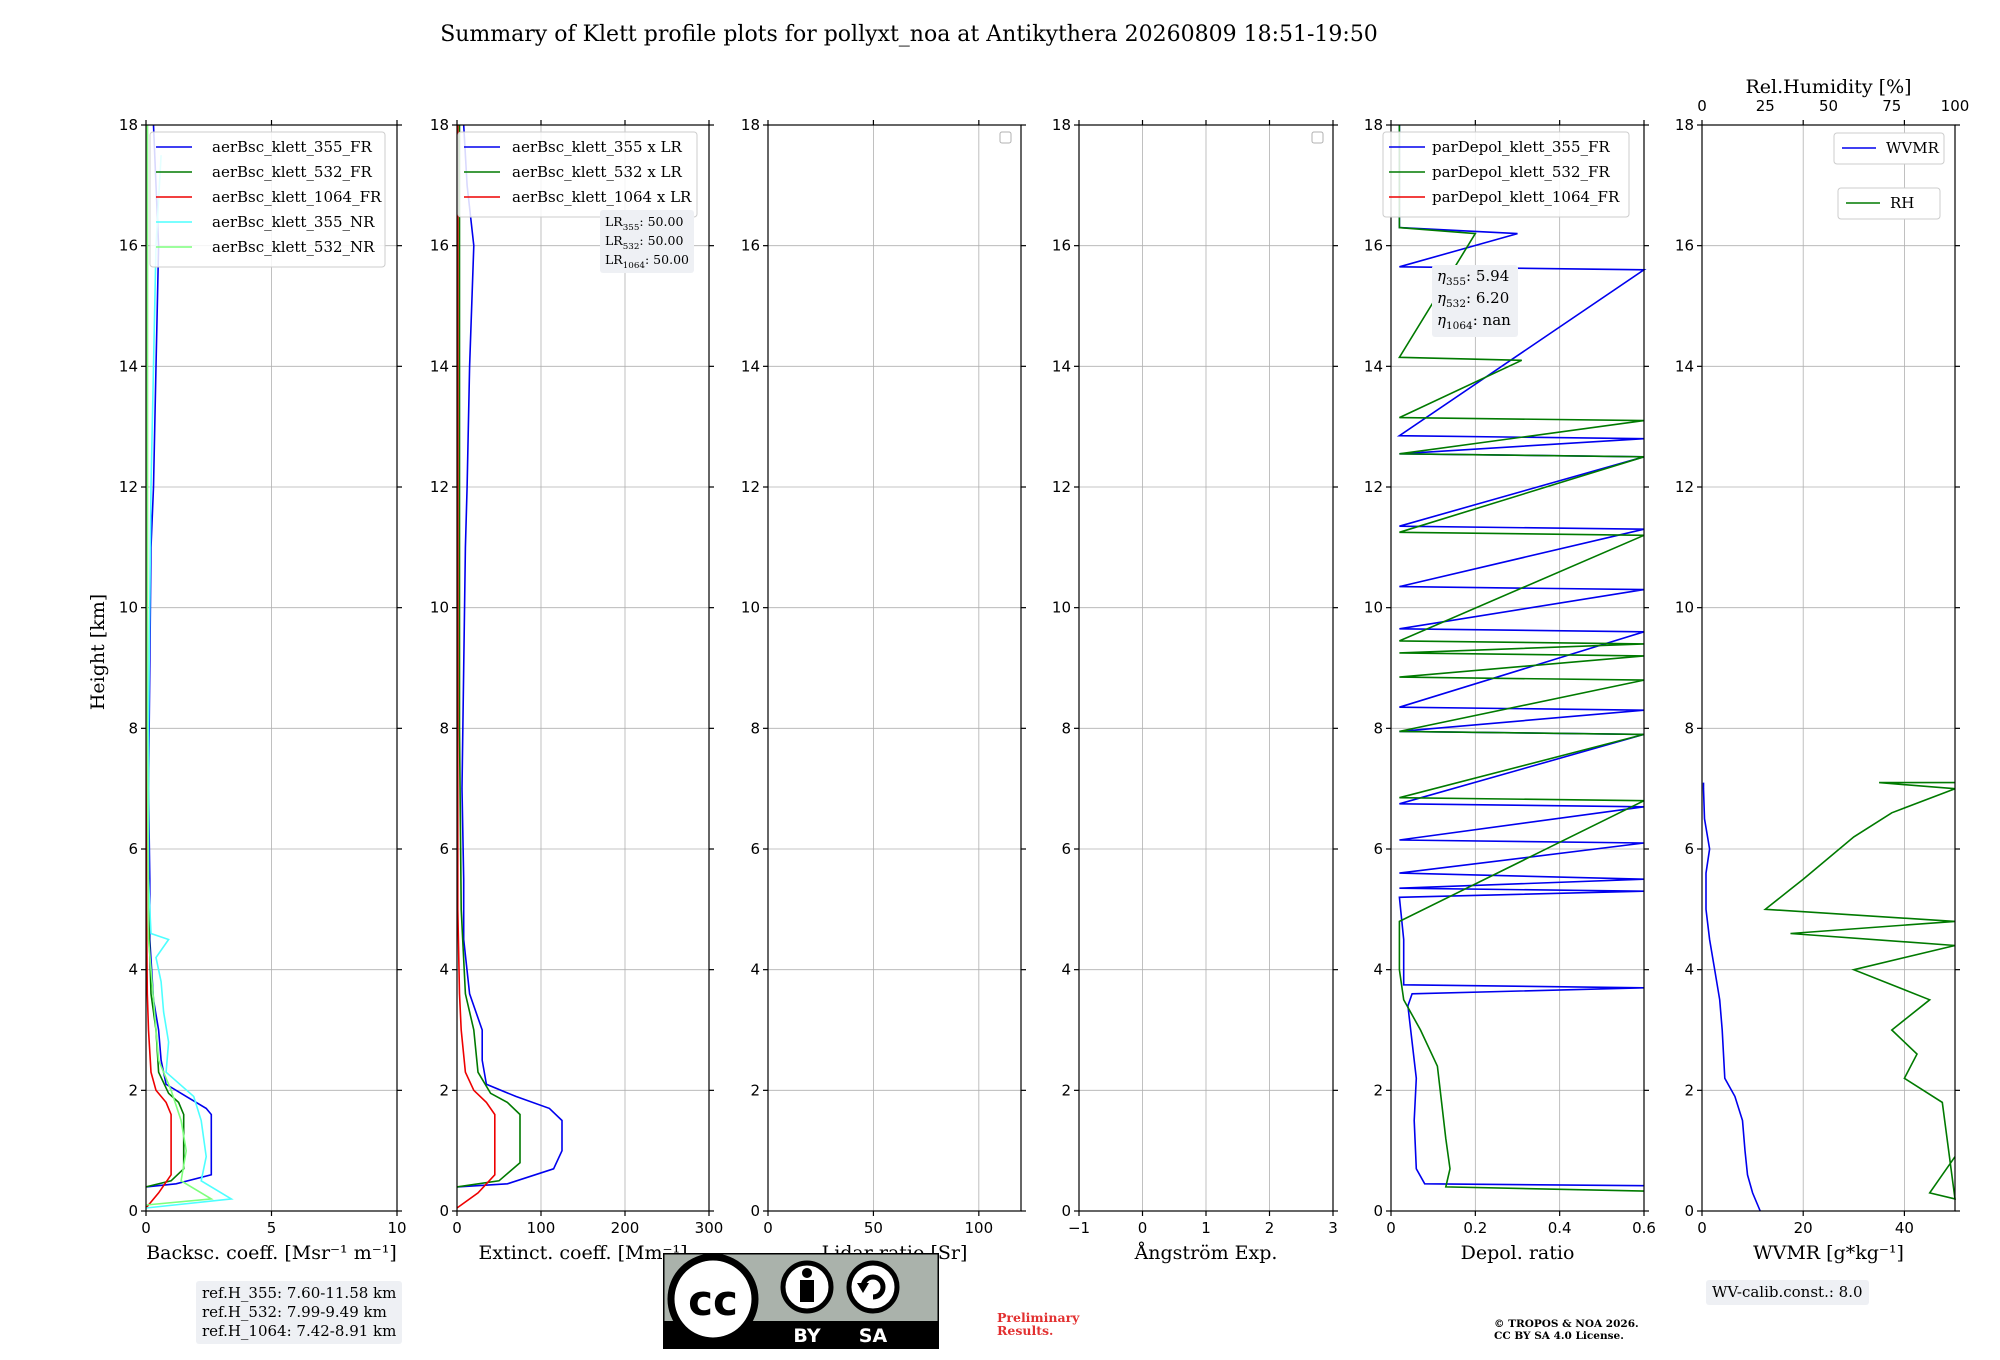 The height and width of the screenshot is (1360, 2000). What do you see at coordinates (1206, 1228) in the screenshot?
I see `x-tick-label: 1` at bounding box center [1206, 1228].